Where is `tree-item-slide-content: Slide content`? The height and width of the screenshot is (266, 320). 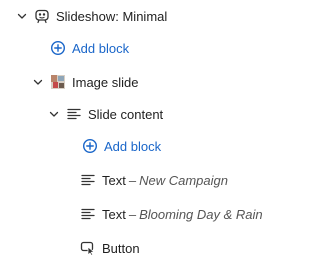
tree-item-slide-content: Slide content is located at coordinates (105, 114).